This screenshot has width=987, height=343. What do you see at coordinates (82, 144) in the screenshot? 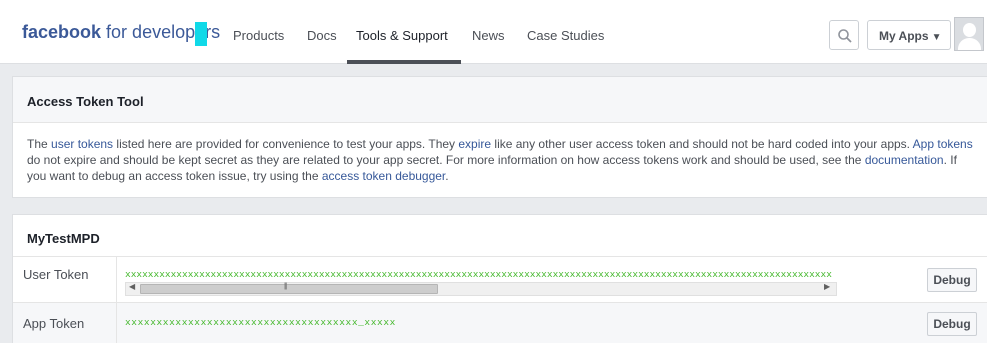
I see `user-tokens-link: user tokens` at bounding box center [82, 144].